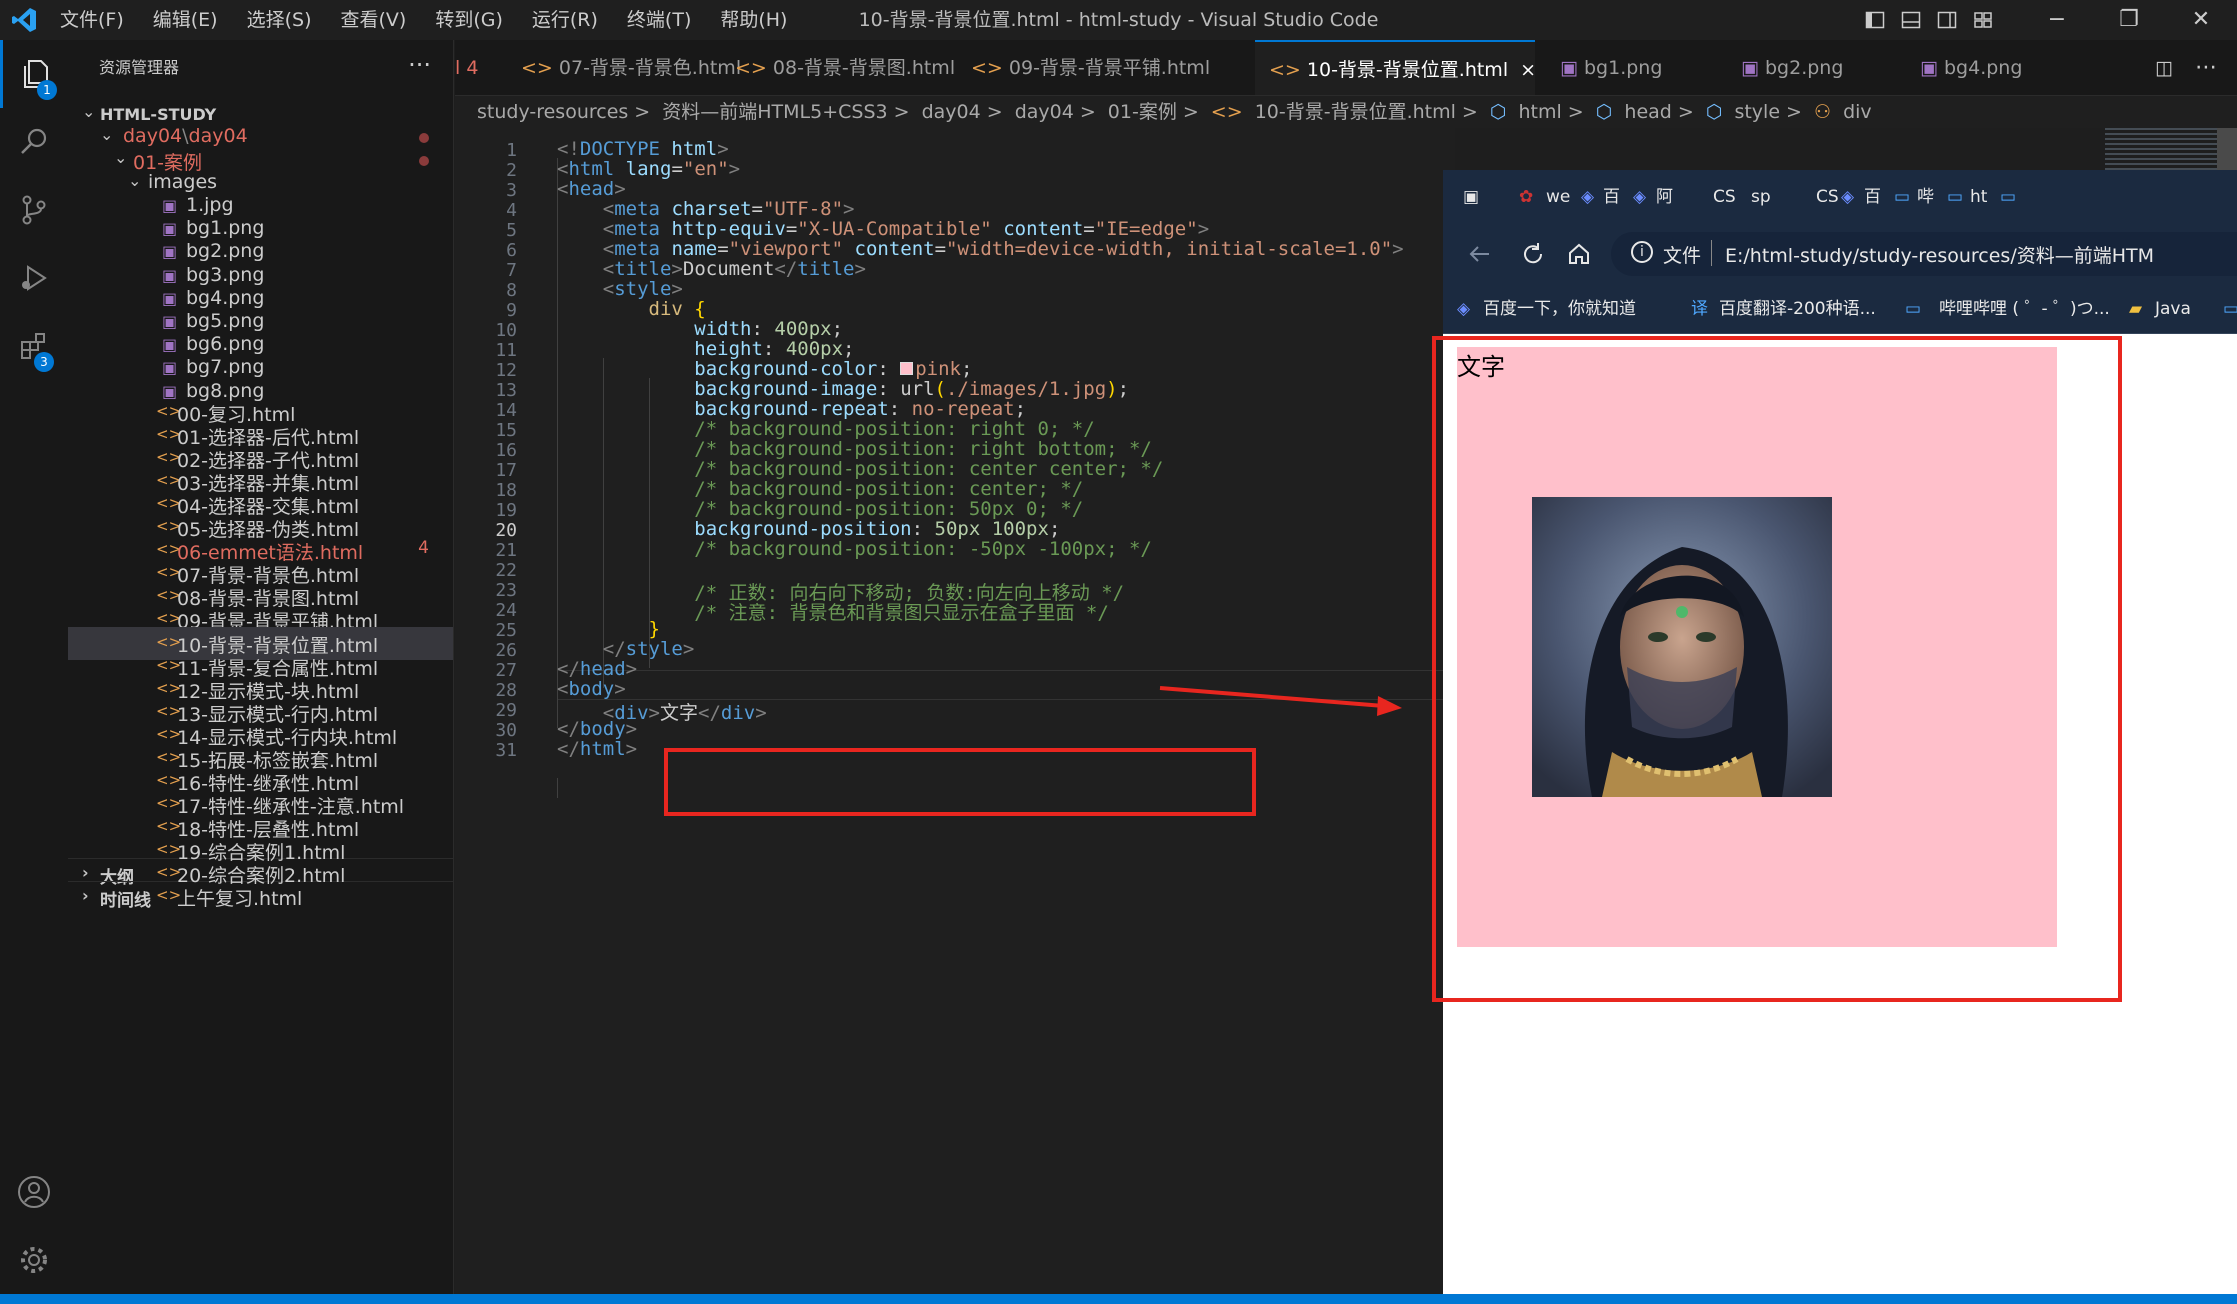 The image size is (2237, 1304). I want to click on customize-layout-icon, so click(1983, 20).